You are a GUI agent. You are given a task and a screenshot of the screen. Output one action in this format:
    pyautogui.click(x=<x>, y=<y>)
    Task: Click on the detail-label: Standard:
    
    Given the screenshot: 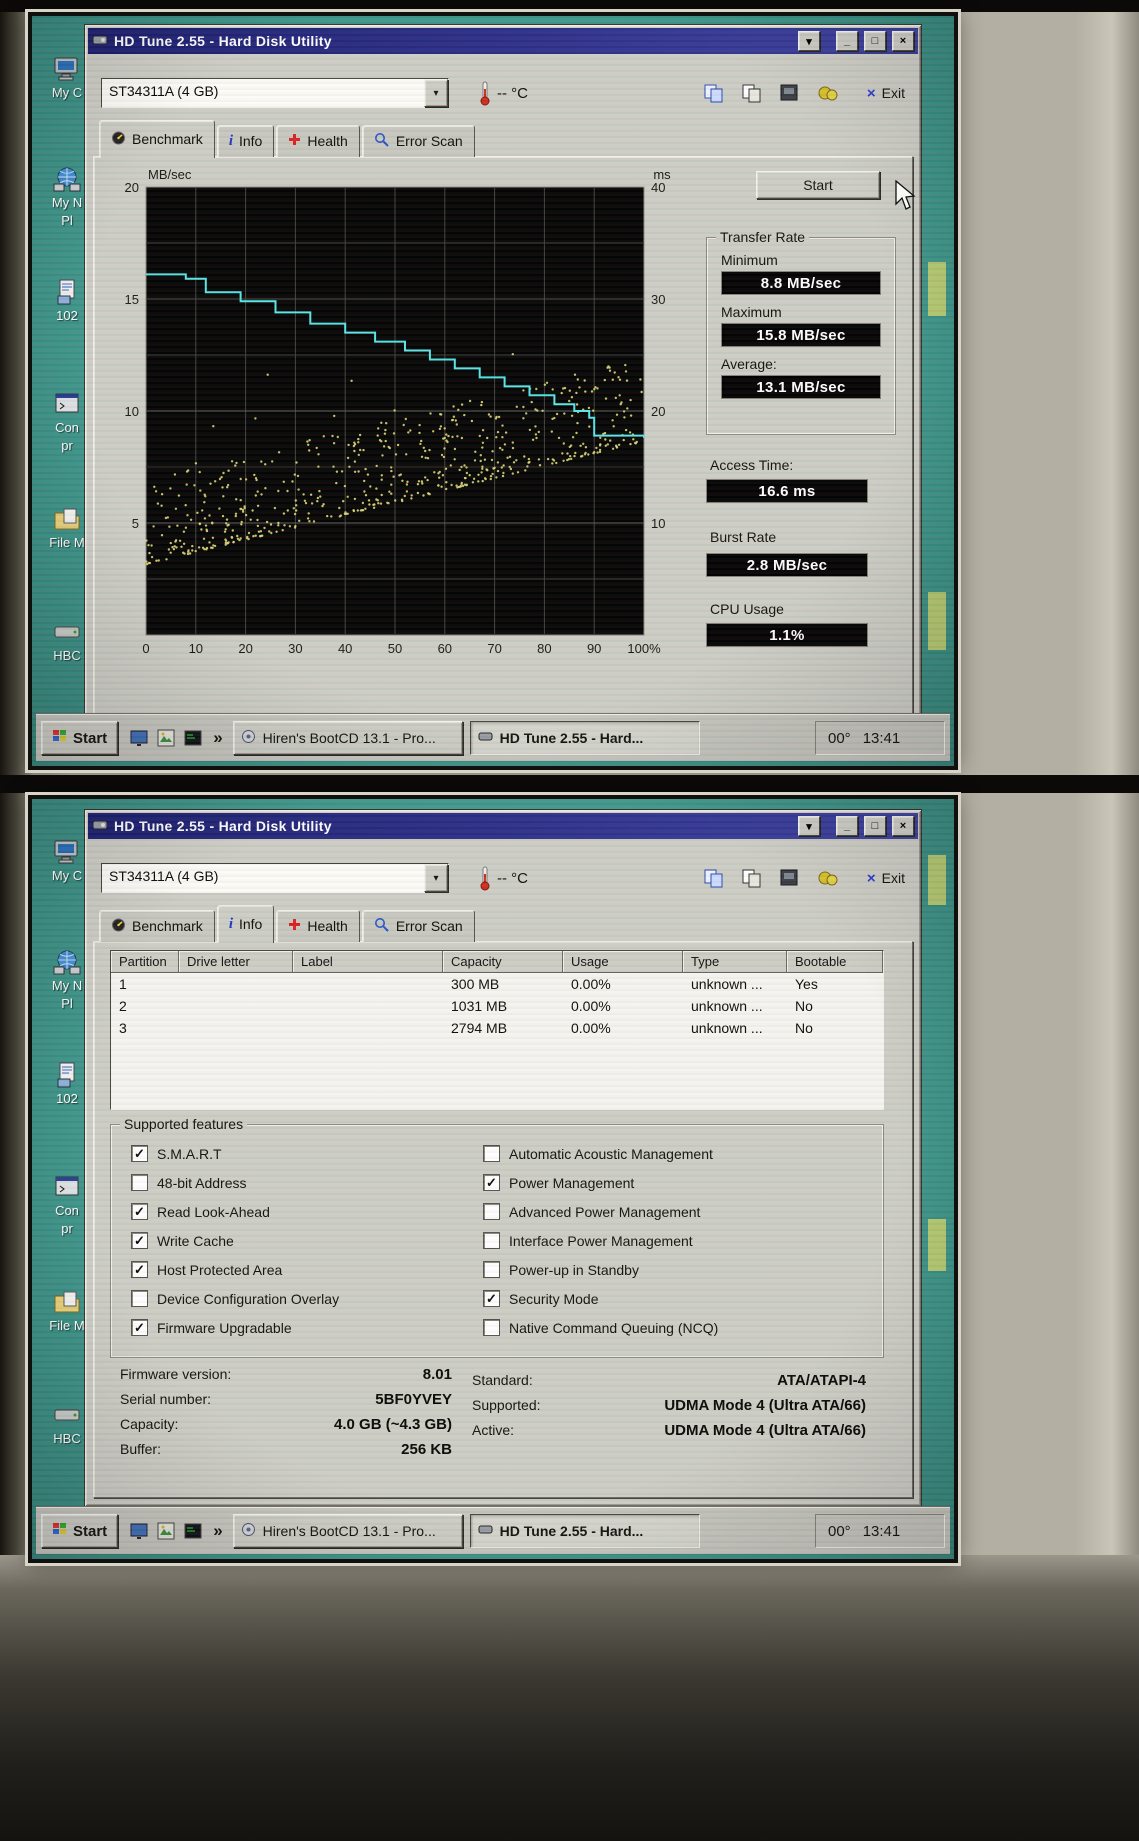 What is the action you would take?
    pyautogui.click(x=502, y=1380)
    